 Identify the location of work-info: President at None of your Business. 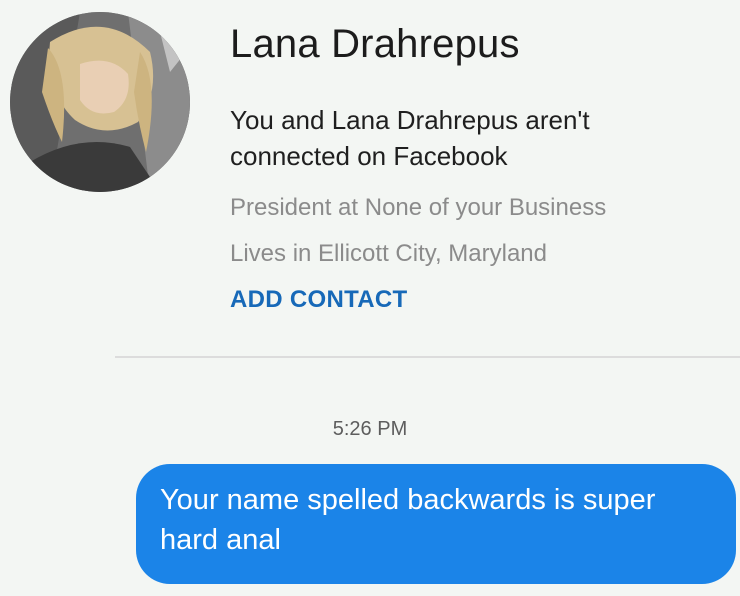
(418, 207).